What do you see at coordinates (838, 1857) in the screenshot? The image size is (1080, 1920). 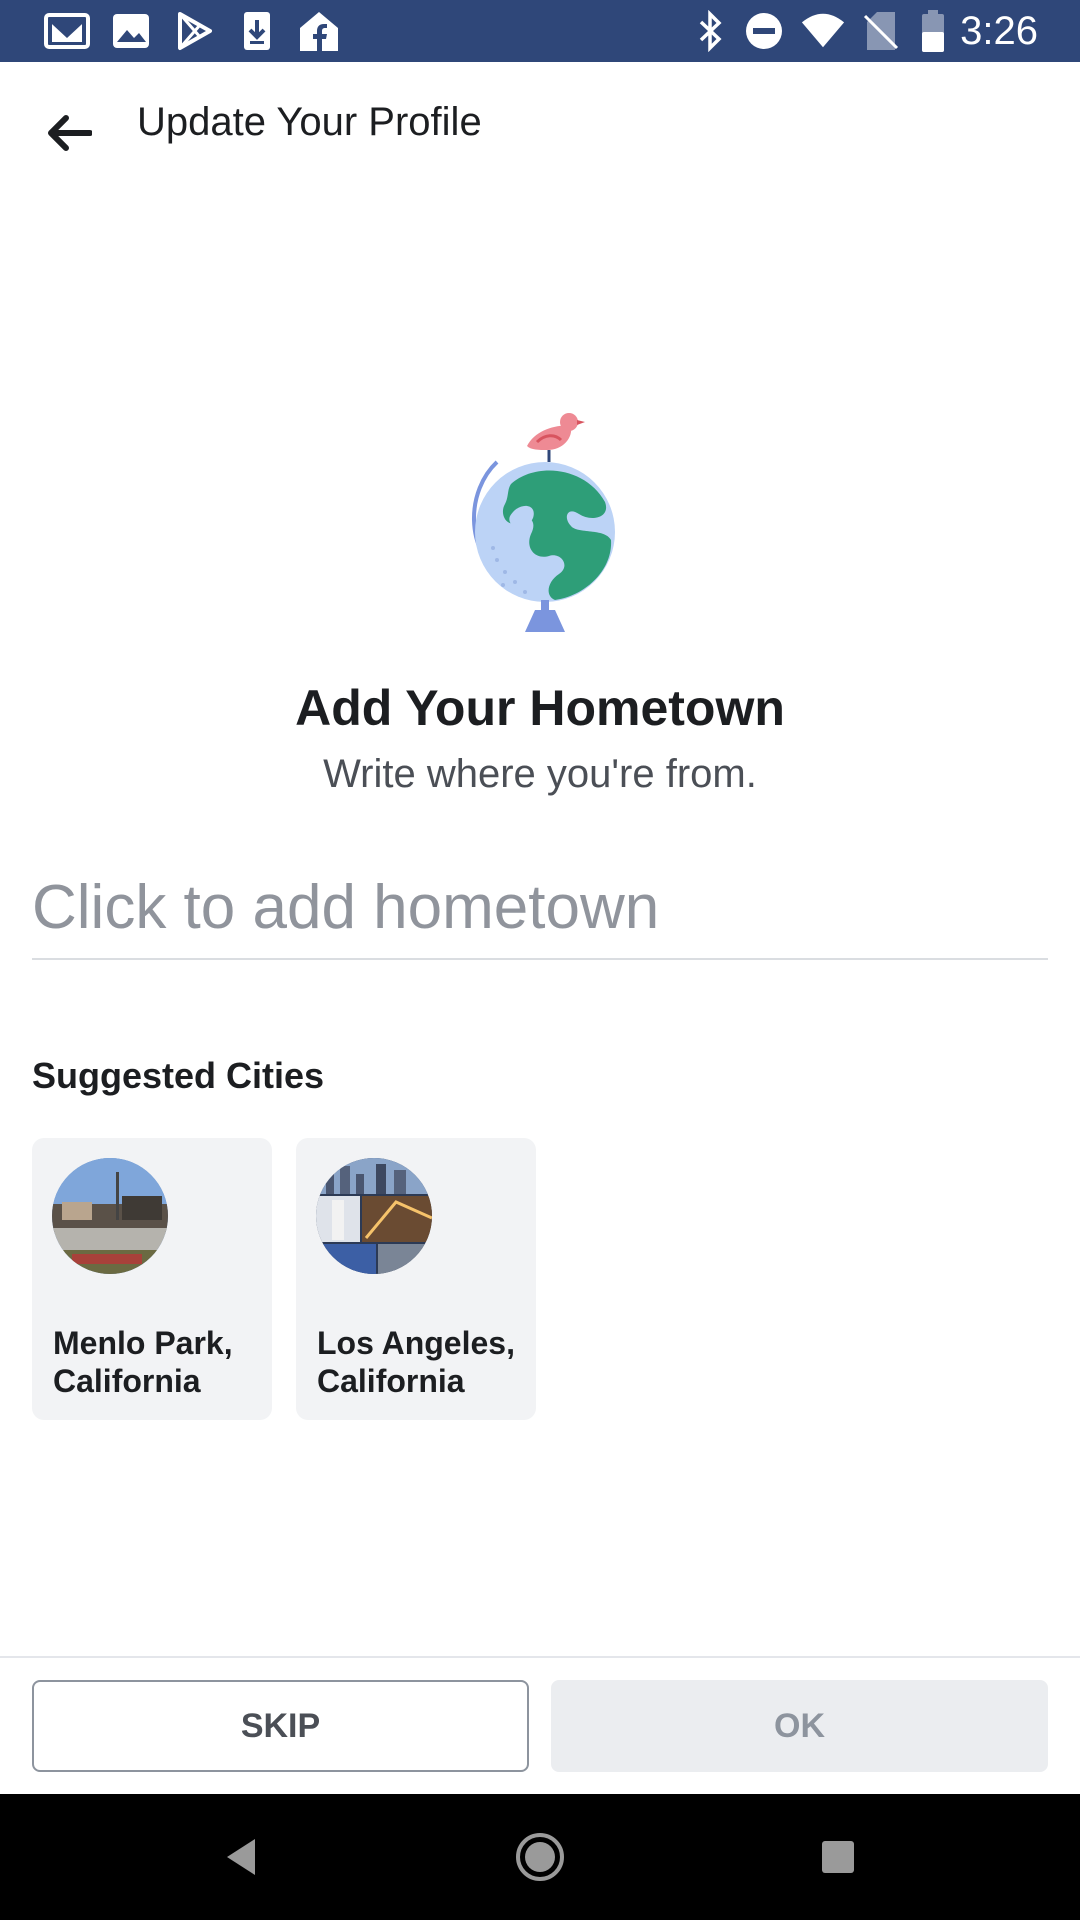 I see `recents-square-icon` at bounding box center [838, 1857].